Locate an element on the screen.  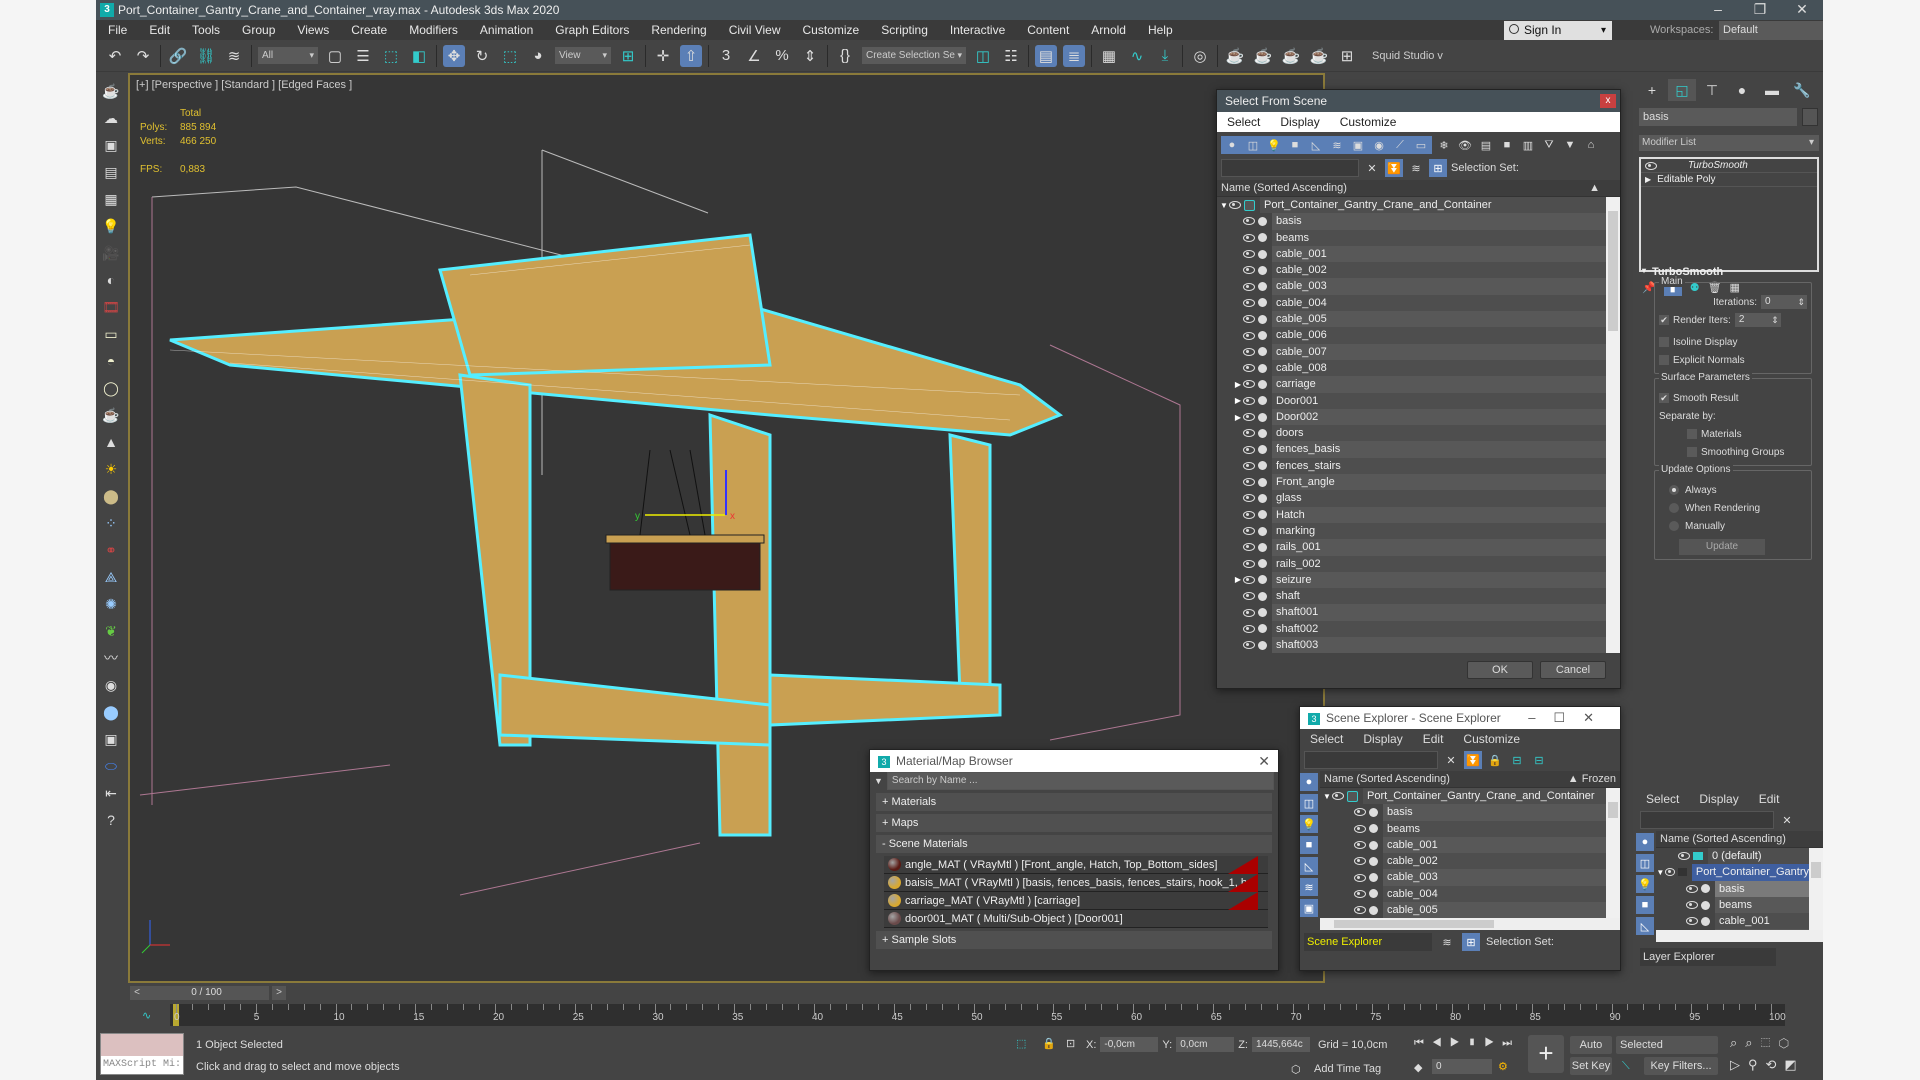
tree-row: rails_002 is located at coordinates (1411, 563).